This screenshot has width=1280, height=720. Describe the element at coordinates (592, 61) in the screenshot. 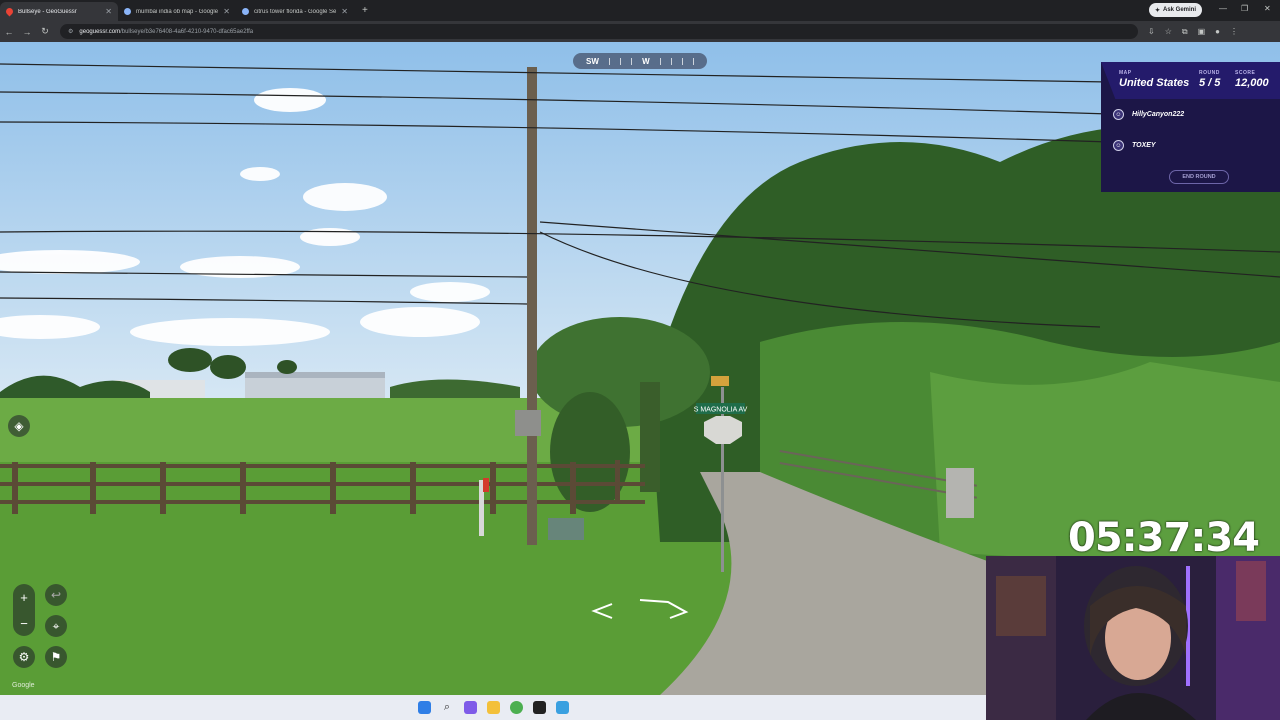

I see `compass-direction: SW` at that location.